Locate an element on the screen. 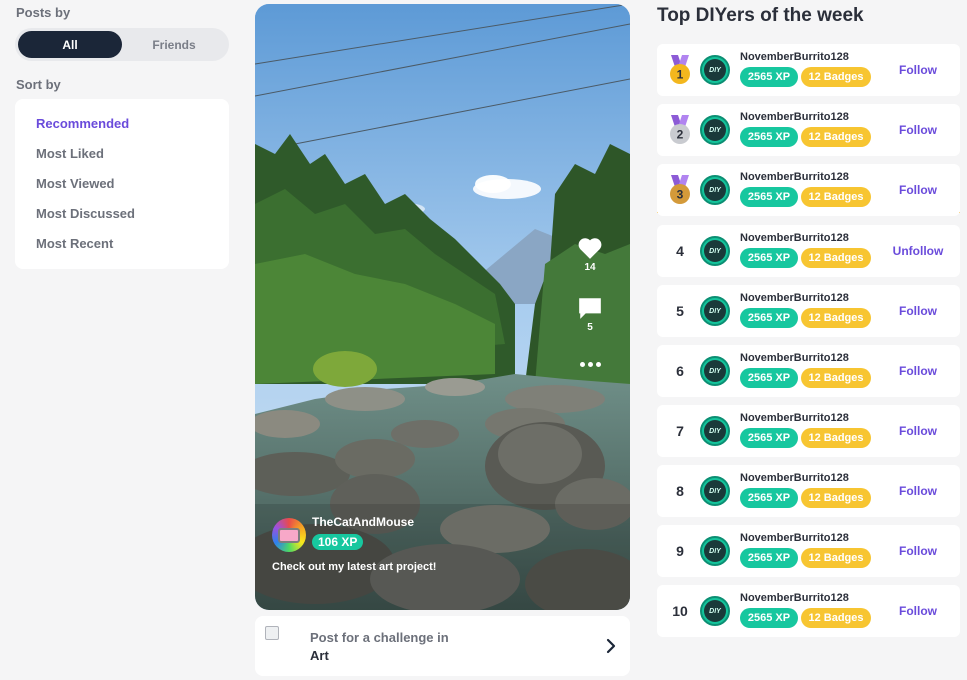 The width and height of the screenshot is (967, 680). author-avatar is located at coordinates (289, 535).